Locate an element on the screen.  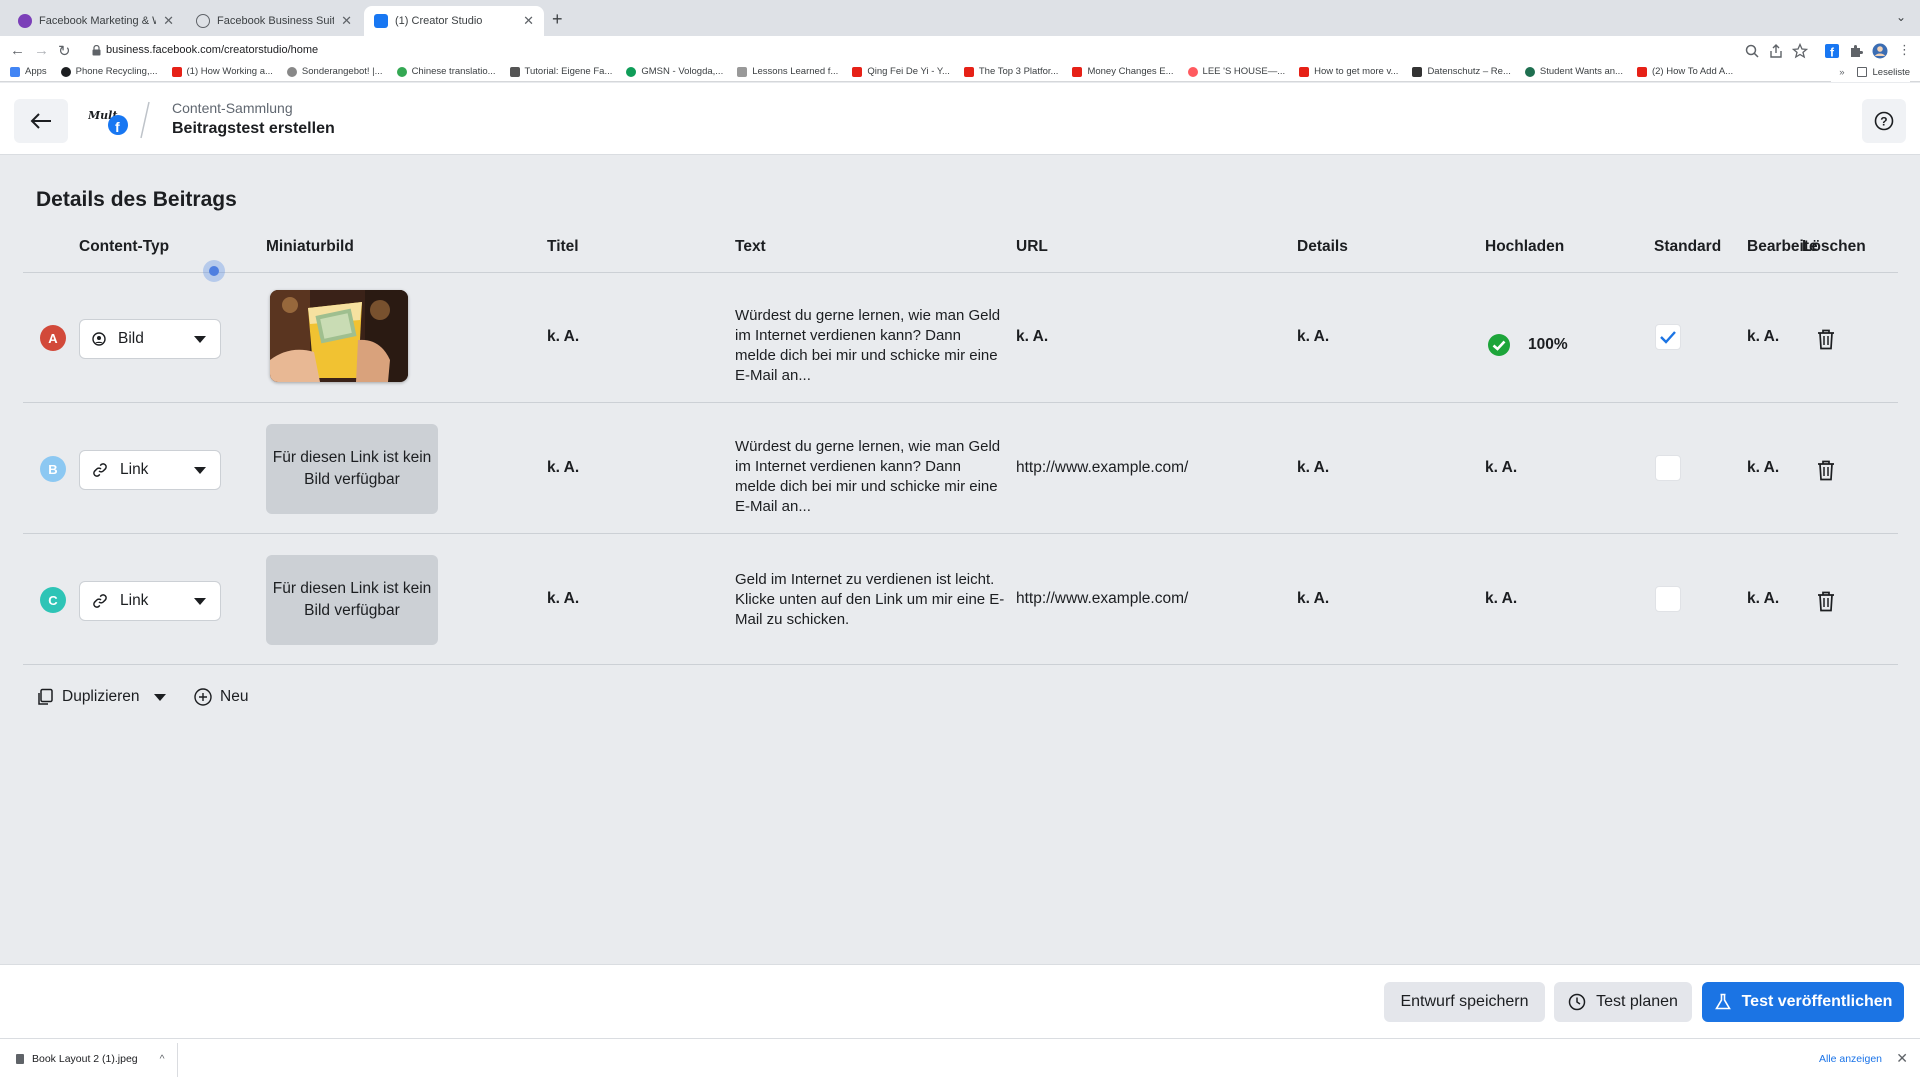
back-arrow-icon: ← is located at coordinates (17, 50).